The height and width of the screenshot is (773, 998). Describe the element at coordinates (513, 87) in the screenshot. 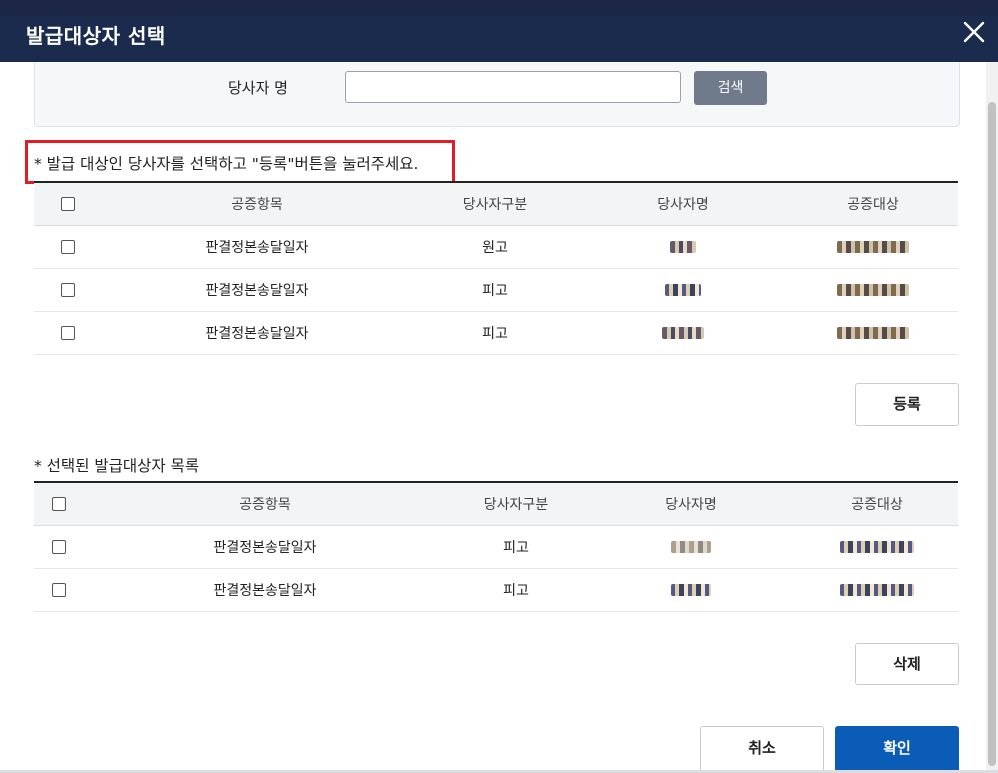

I see `party-name-input` at that location.